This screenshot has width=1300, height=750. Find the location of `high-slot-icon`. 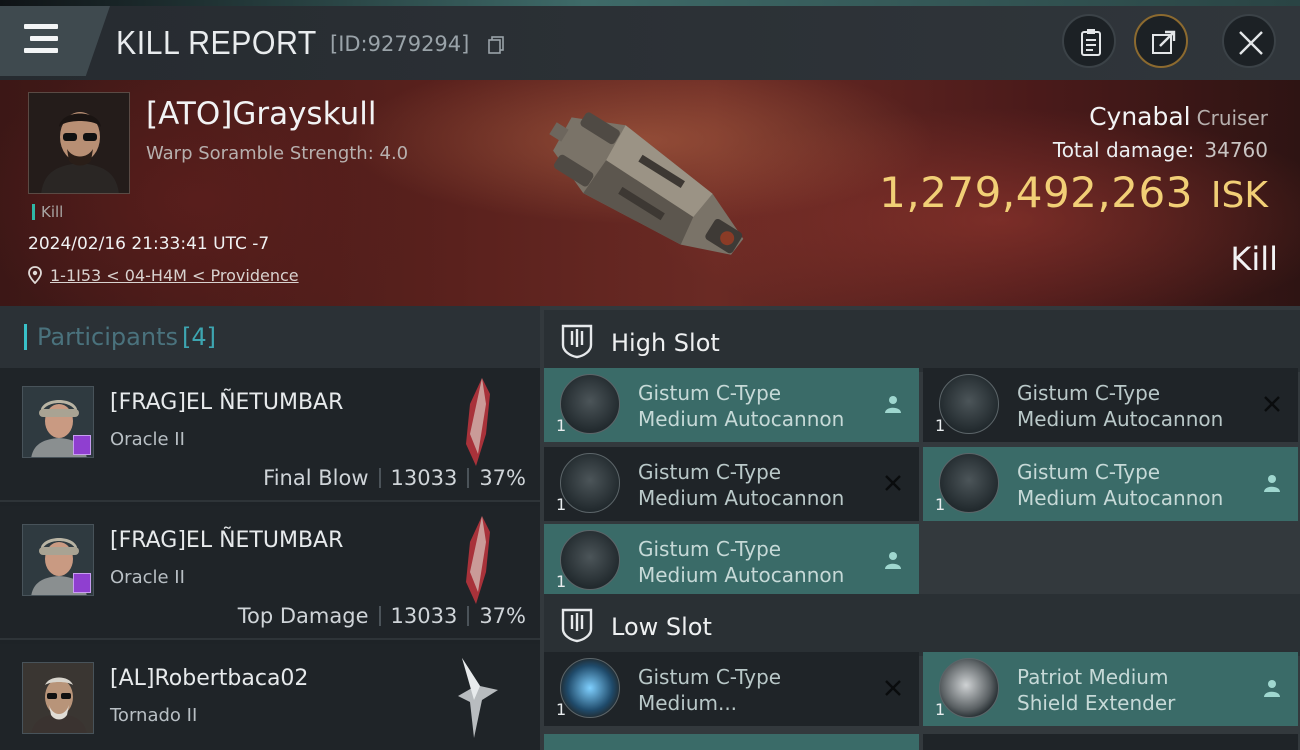

high-slot-icon is located at coordinates (577, 341).